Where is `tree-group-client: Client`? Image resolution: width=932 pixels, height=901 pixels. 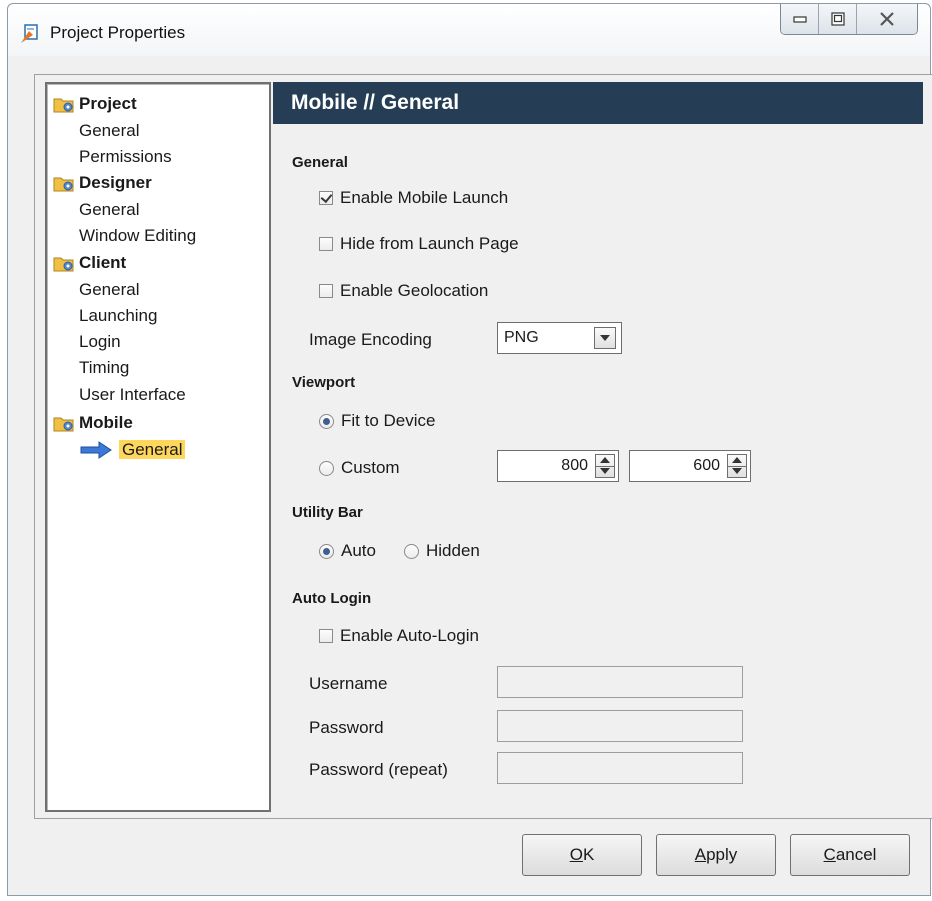 tree-group-client: Client is located at coordinates (90, 263).